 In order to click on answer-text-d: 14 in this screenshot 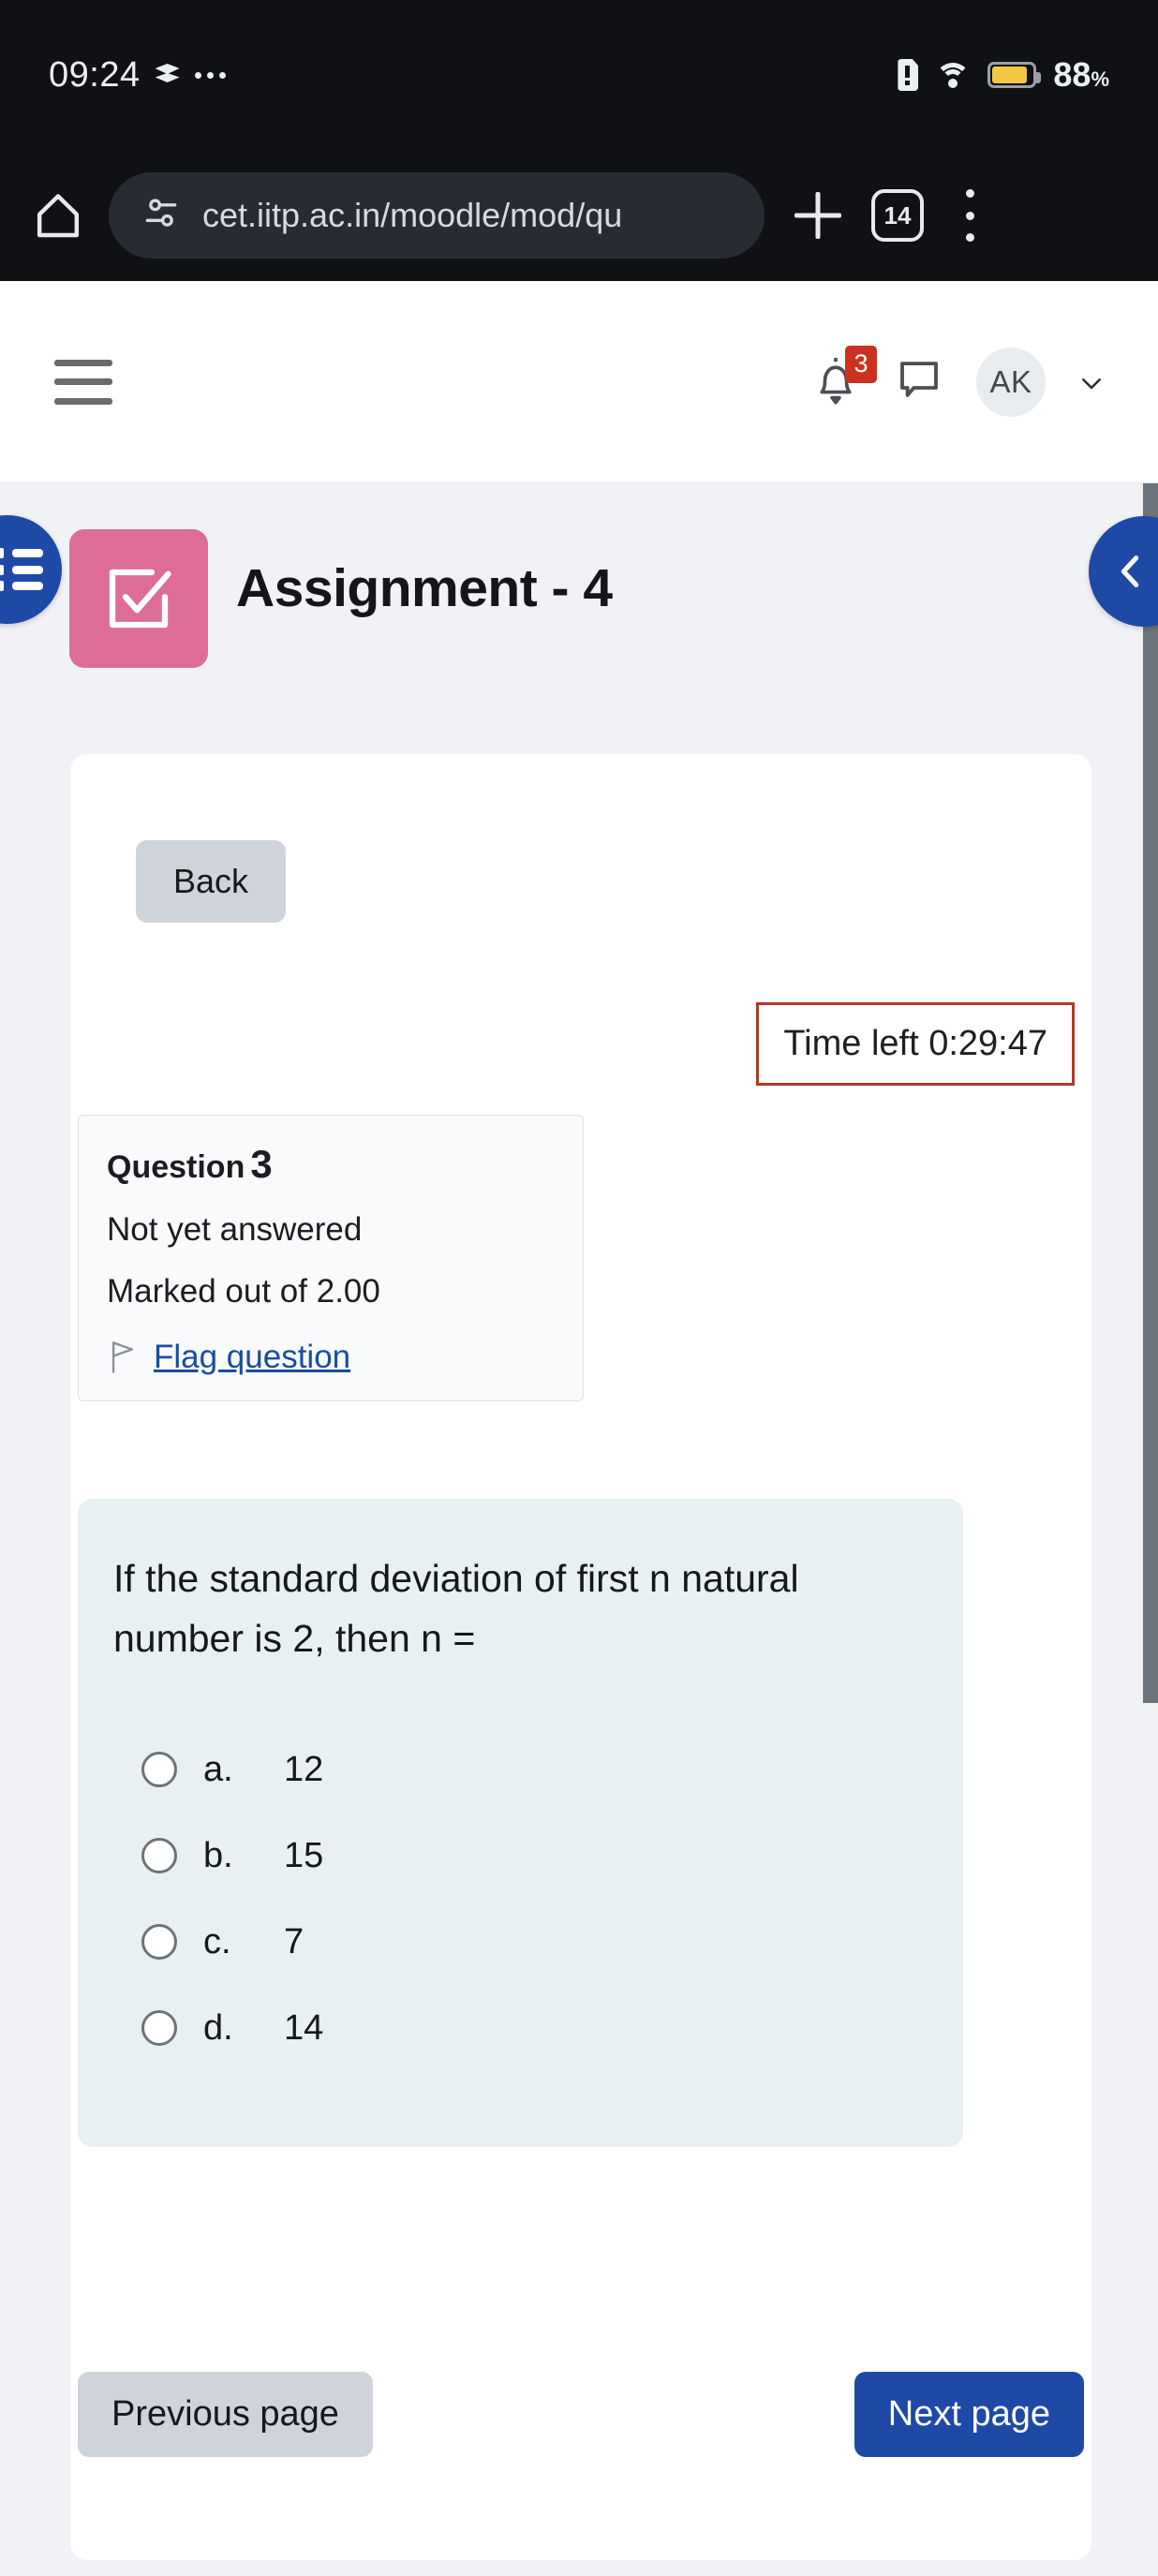, I will do `click(304, 2028)`.